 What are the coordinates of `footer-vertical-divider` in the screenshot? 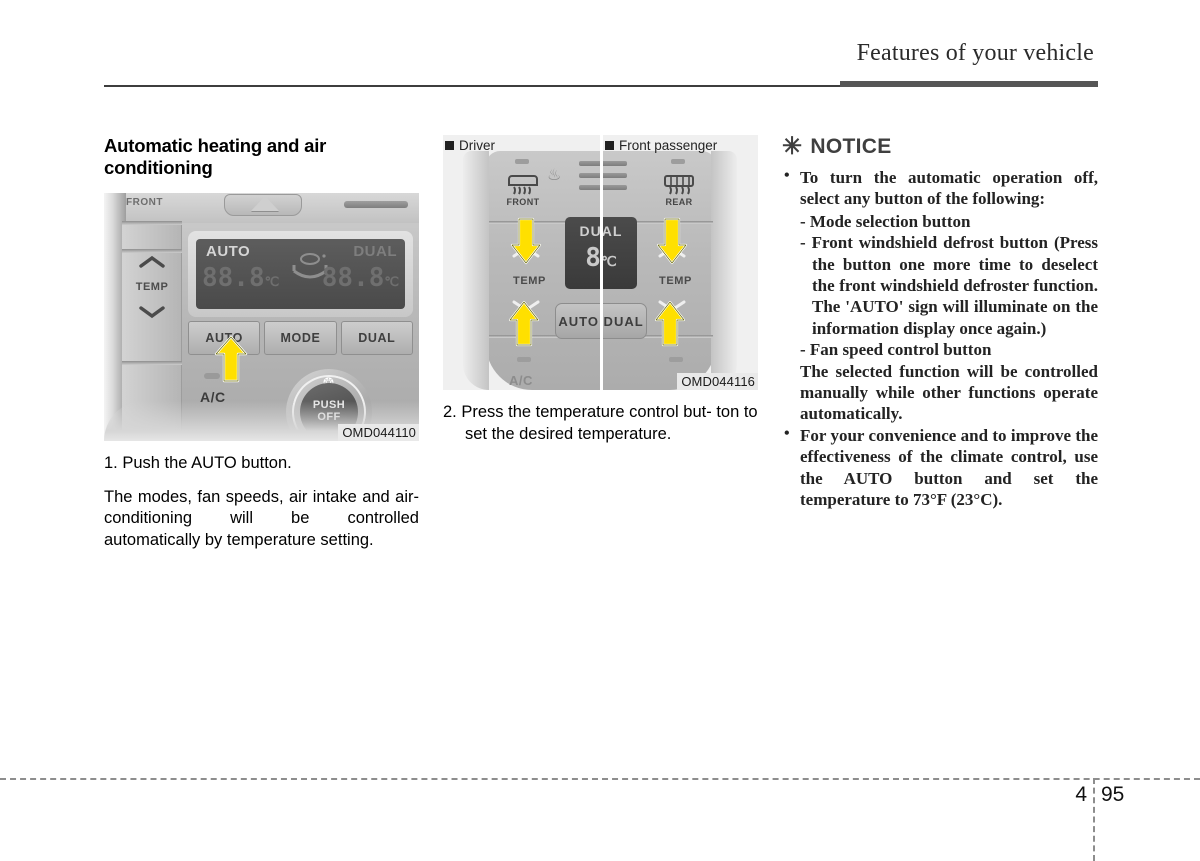 It's located at (1094, 819).